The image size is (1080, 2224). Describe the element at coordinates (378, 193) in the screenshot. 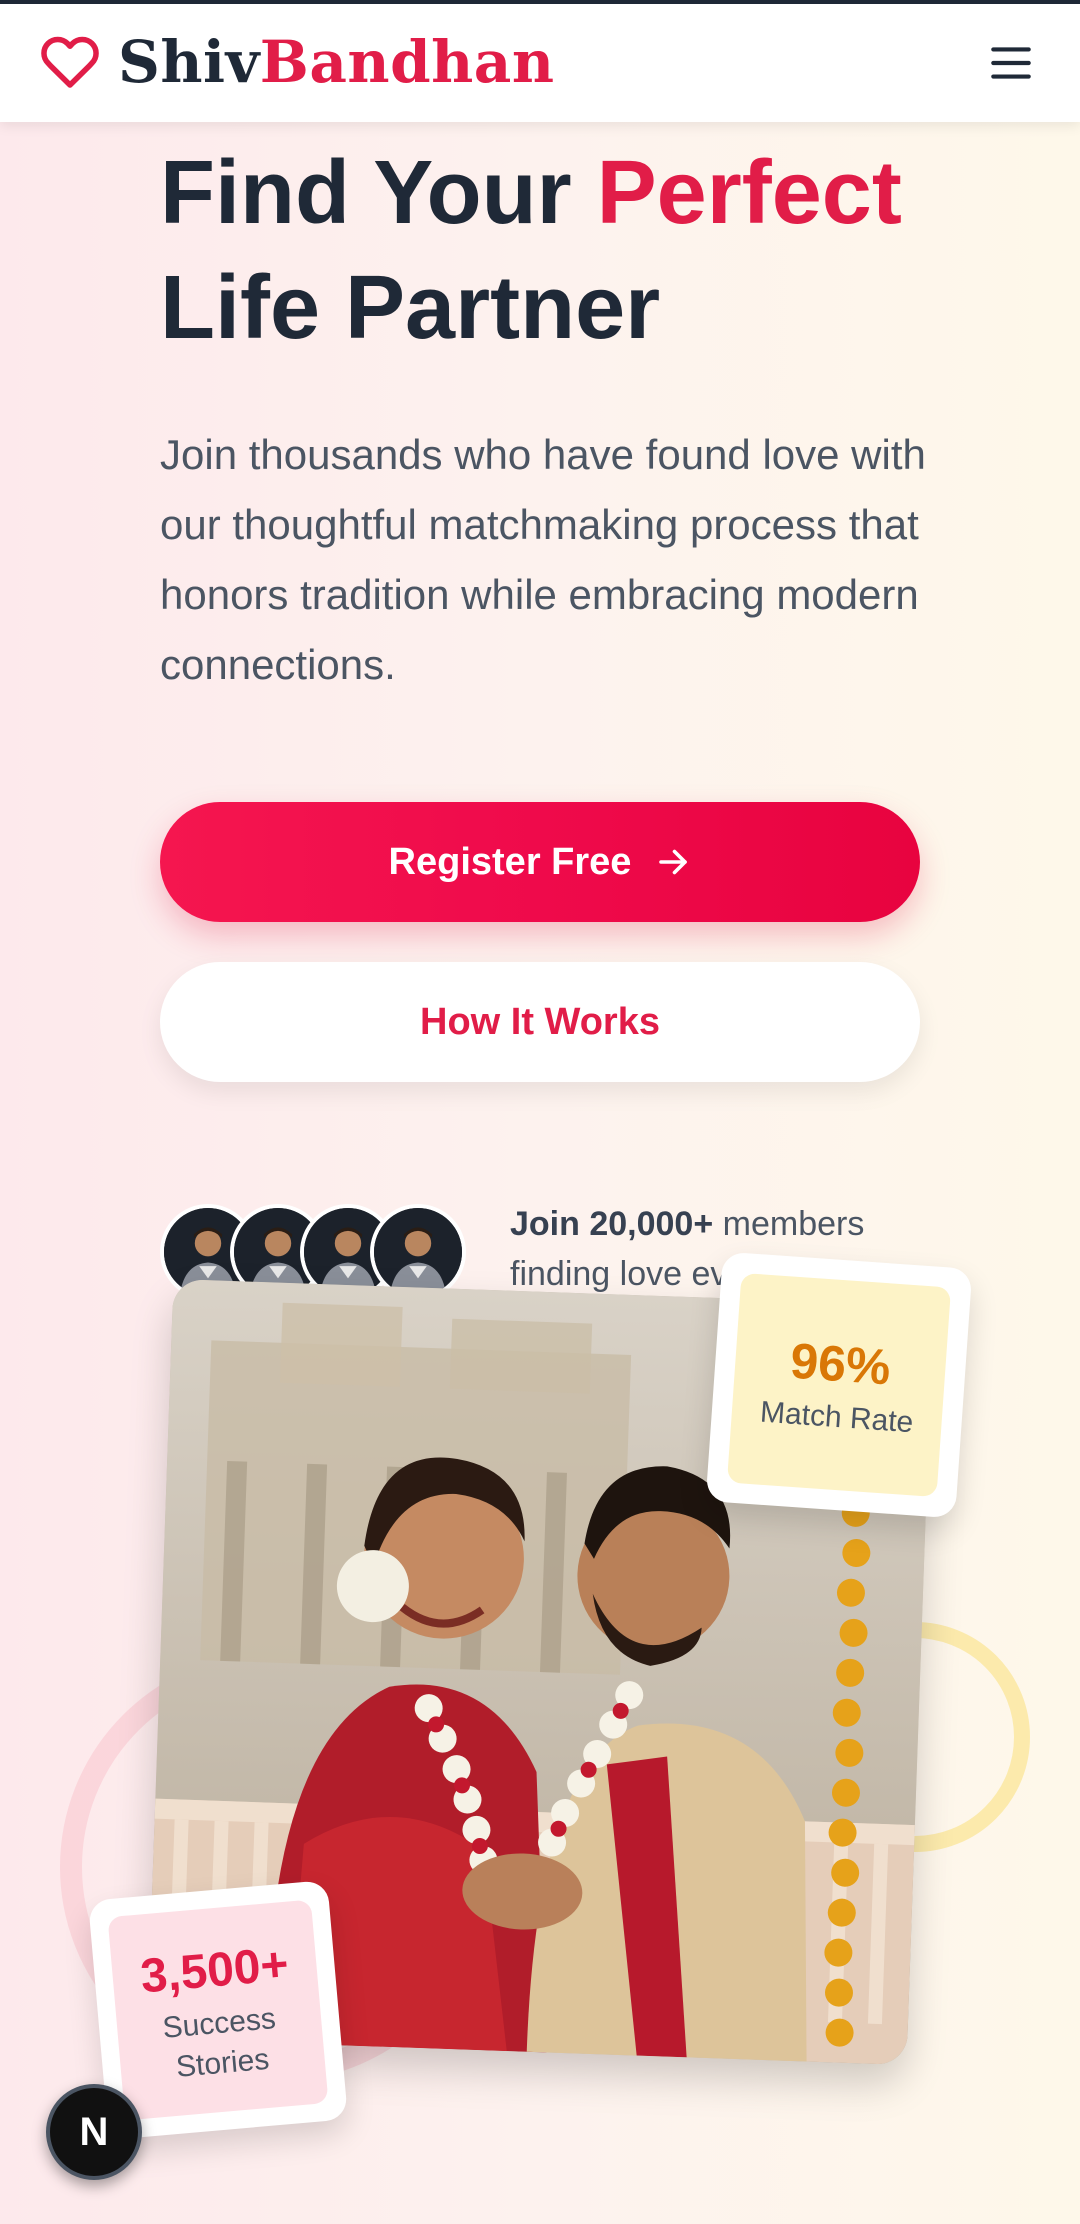

I see `headline-part1: Find Your` at that location.